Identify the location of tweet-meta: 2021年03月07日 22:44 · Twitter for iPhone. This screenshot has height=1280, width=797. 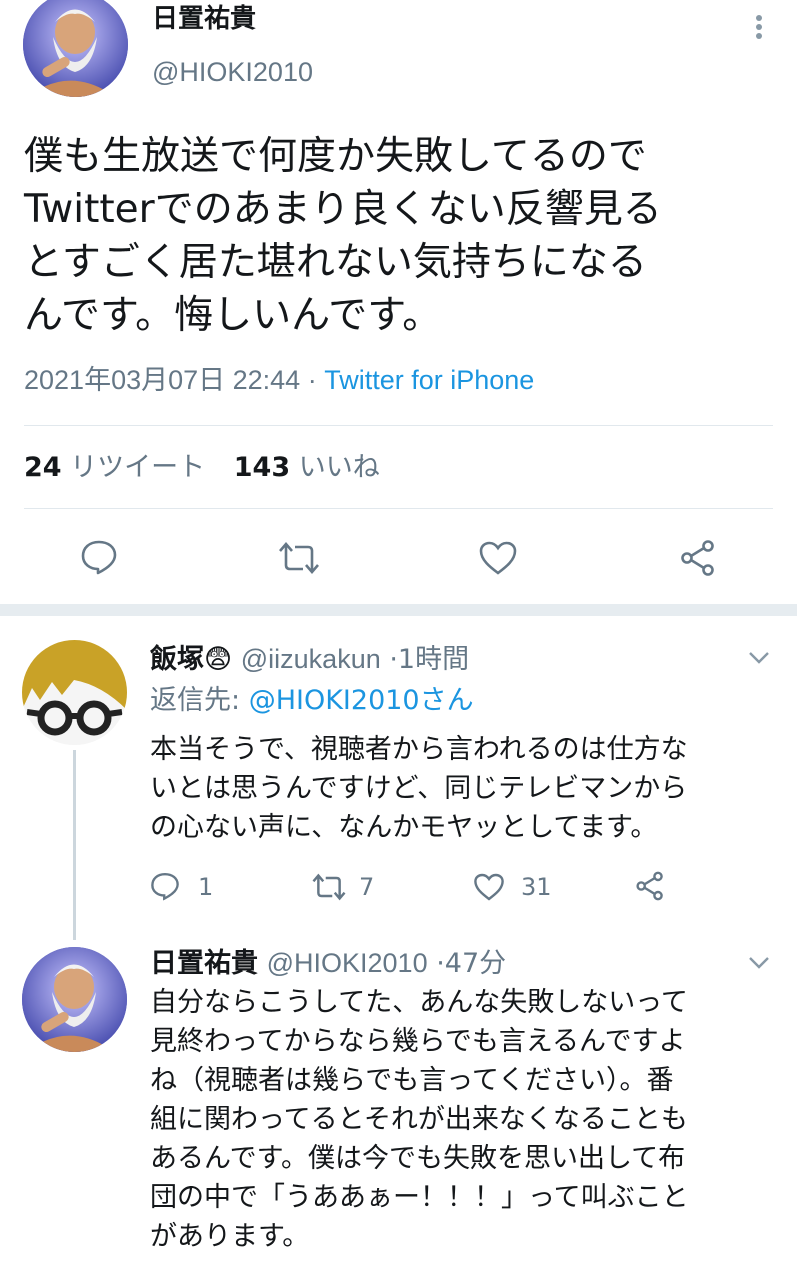
(279, 380).